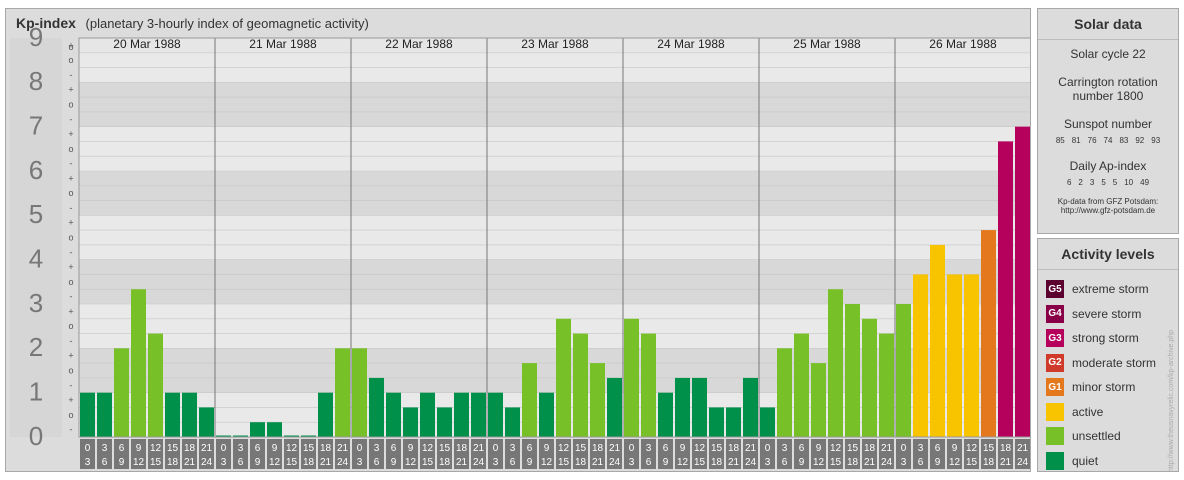 The height and width of the screenshot is (480, 1184). I want to click on legend-item: G3 strong storm, so click(1092, 338).